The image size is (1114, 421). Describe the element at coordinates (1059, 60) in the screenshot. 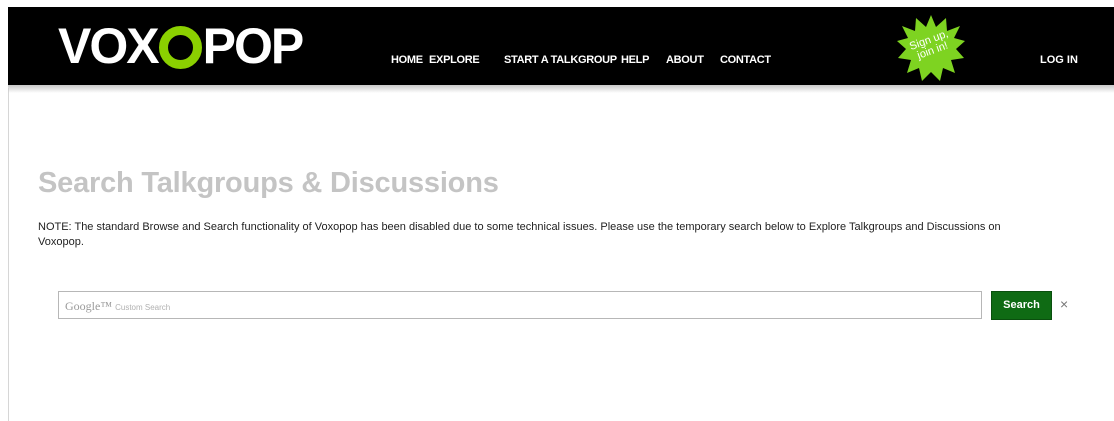

I see `login-link: LOG IN` at that location.